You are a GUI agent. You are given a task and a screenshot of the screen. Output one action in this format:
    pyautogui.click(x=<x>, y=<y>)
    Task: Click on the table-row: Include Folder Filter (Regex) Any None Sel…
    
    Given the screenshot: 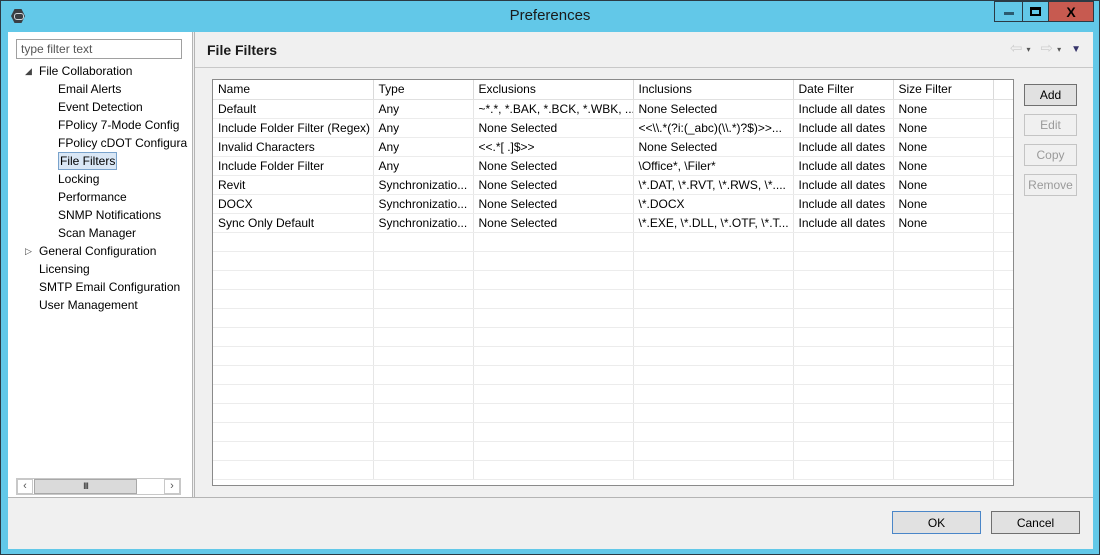 What is the action you would take?
    pyautogui.click(x=613, y=128)
    